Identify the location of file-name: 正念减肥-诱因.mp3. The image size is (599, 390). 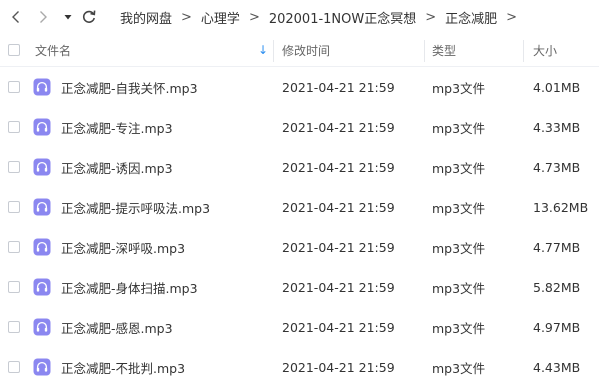
(117, 167).